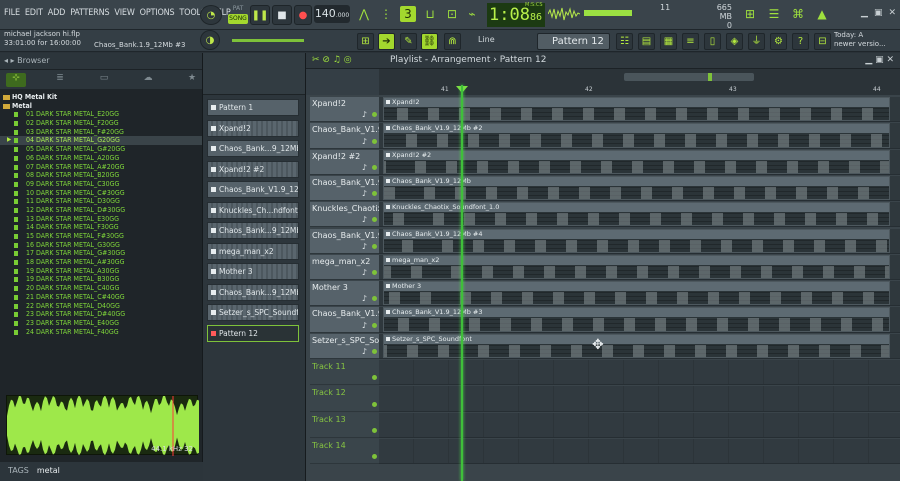  What do you see at coordinates (12, 13) in the screenshot?
I see `menu-file: FILE` at bounding box center [12, 13].